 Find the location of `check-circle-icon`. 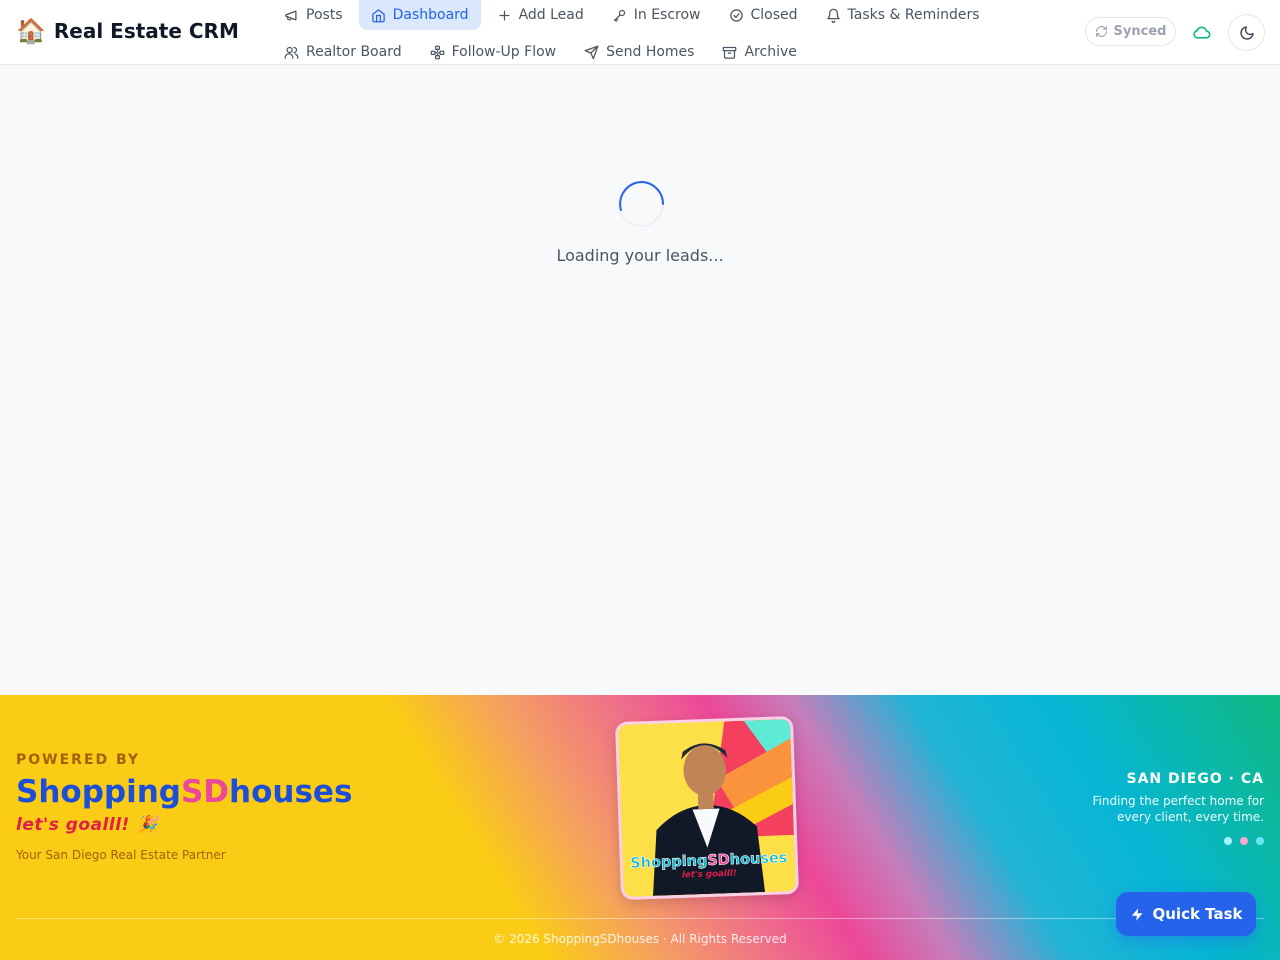

check-circle-icon is located at coordinates (736, 15).